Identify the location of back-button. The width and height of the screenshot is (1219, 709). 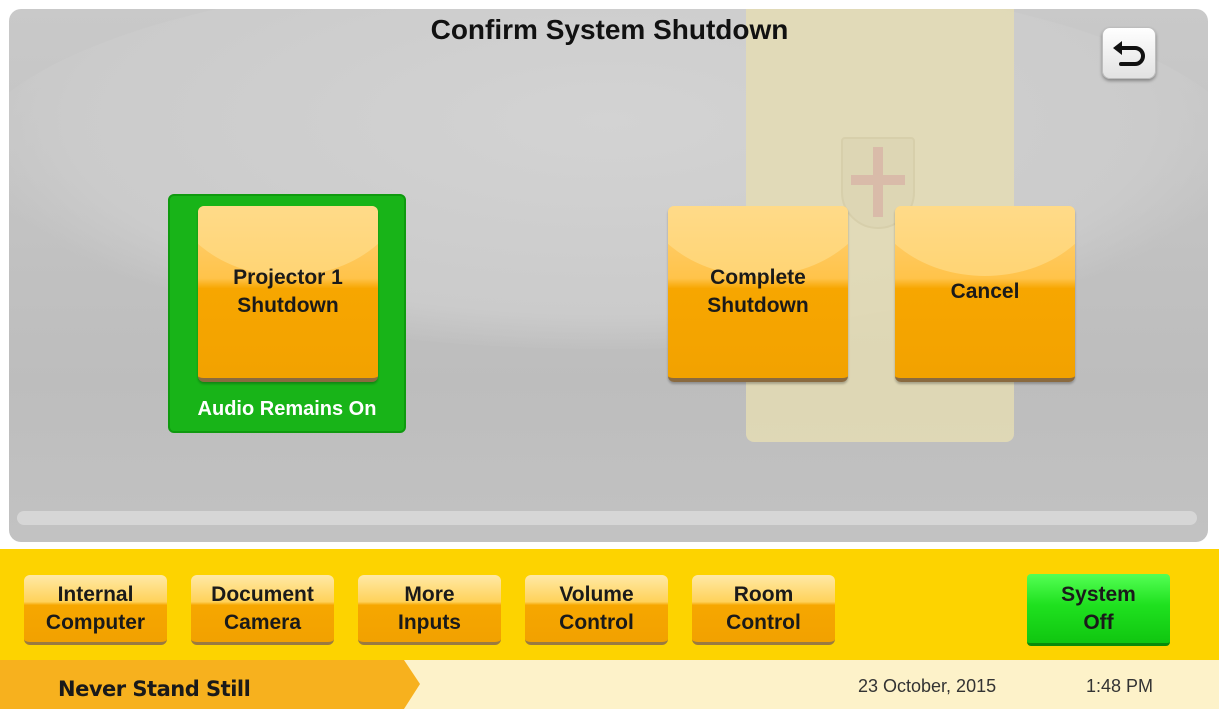
(1129, 53).